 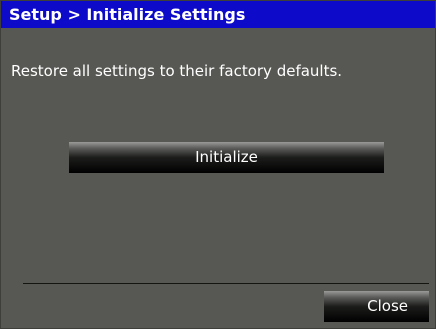 I want to click on initialize-button: Initialize, so click(x=226, y=157).